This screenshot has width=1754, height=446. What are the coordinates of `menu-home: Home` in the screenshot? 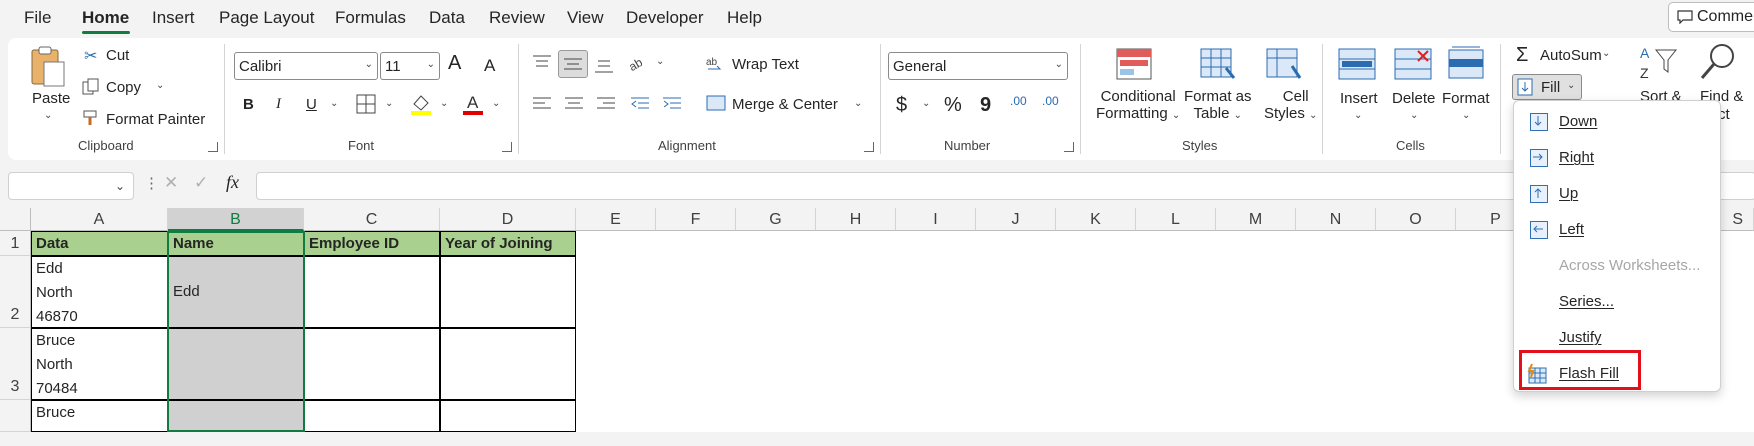 It's located at (105, 18).